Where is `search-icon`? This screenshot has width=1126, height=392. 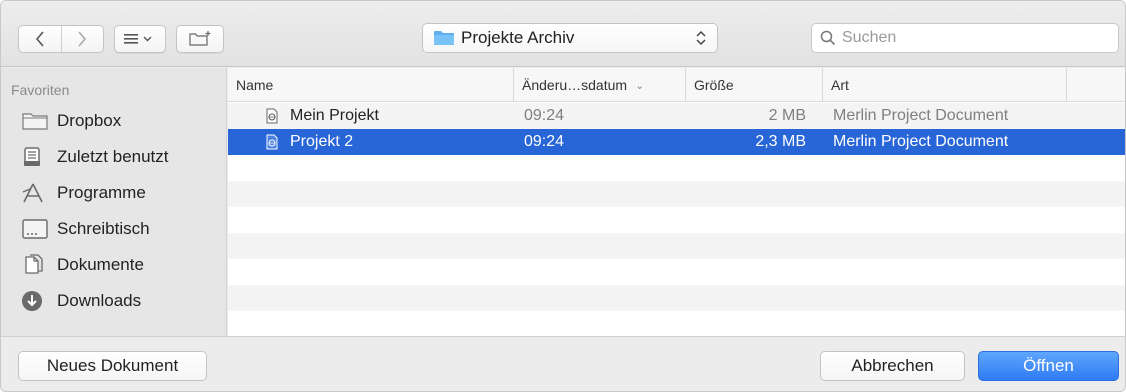
search-icon is located at coordinates (828, 38).